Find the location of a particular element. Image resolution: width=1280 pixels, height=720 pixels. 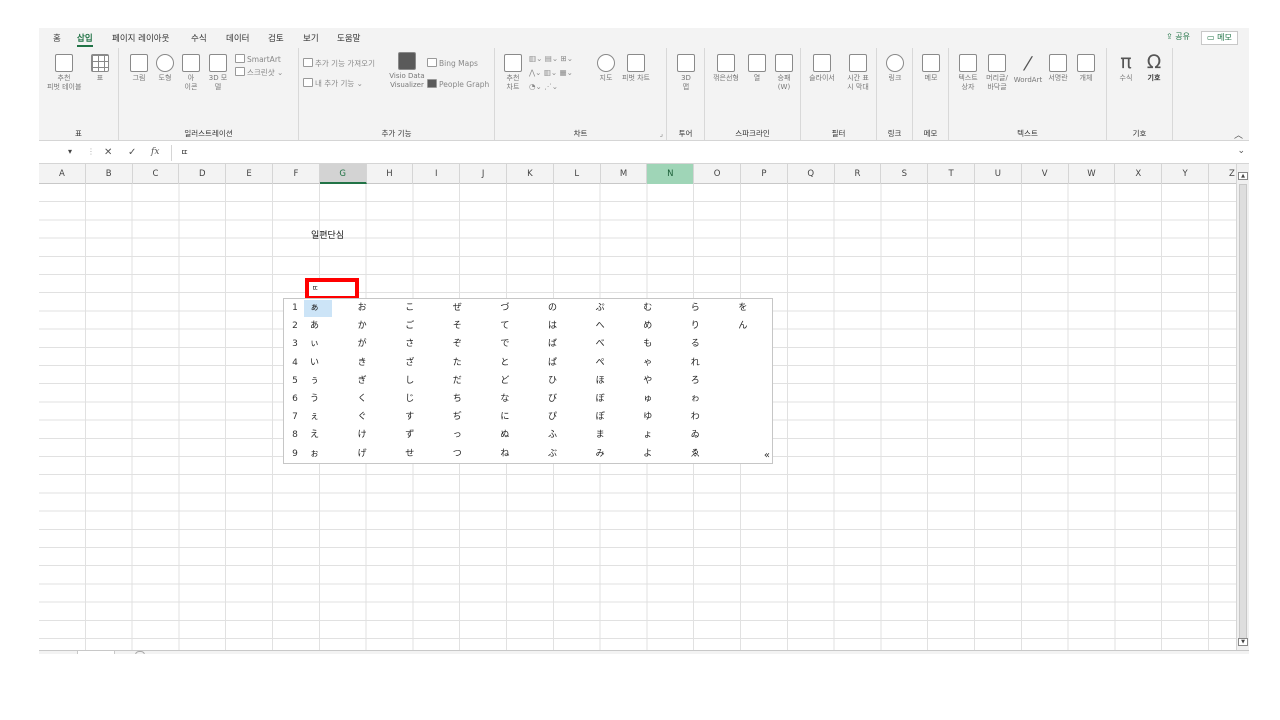

column-header-k: K is located at coordinates (530, 174).